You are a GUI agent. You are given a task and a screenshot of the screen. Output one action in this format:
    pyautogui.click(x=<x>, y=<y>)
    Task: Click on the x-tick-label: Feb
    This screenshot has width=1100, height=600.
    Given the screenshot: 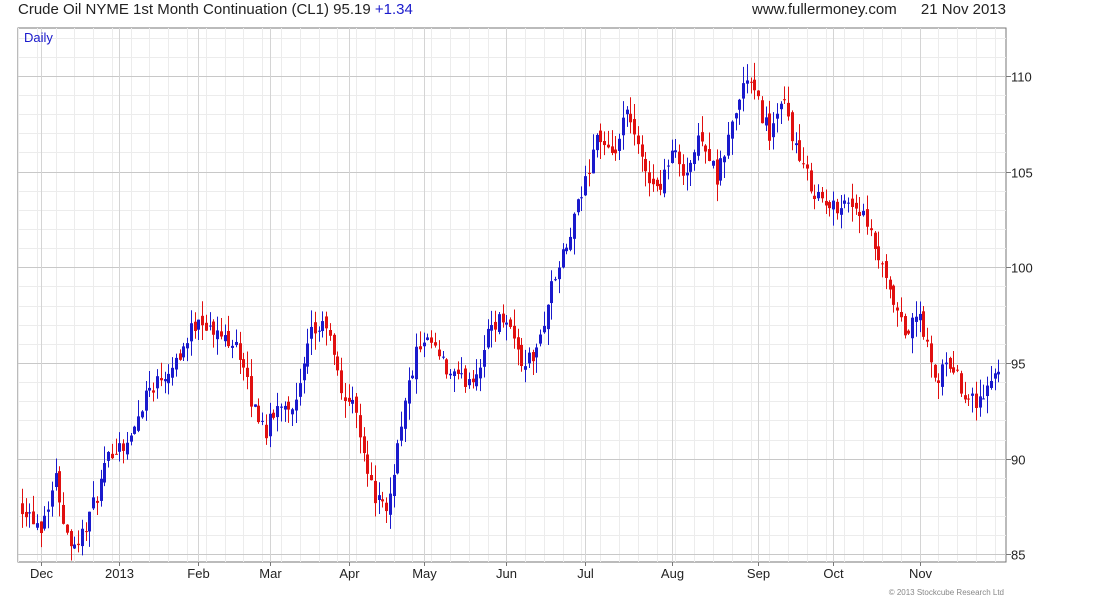 What is the action you would take?
    pyautogui.click(x=198, y=573)
    